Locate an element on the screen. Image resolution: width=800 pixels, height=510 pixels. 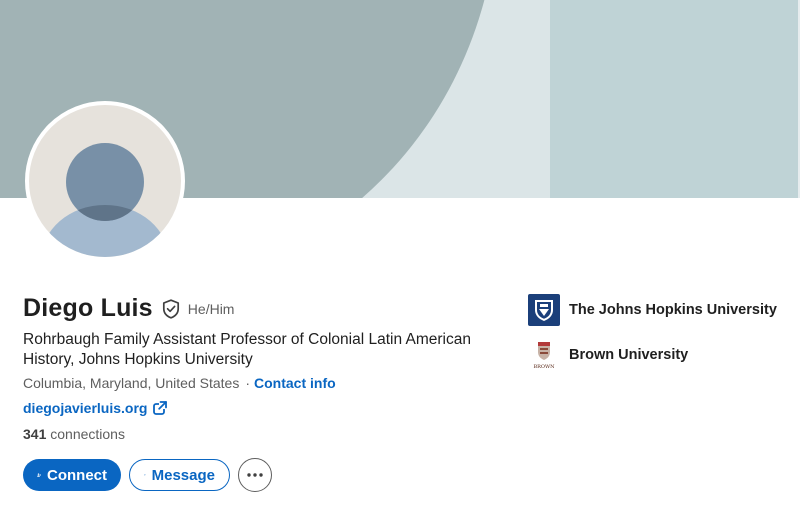
ellipsis-icon is located at coordinates (255, 475).